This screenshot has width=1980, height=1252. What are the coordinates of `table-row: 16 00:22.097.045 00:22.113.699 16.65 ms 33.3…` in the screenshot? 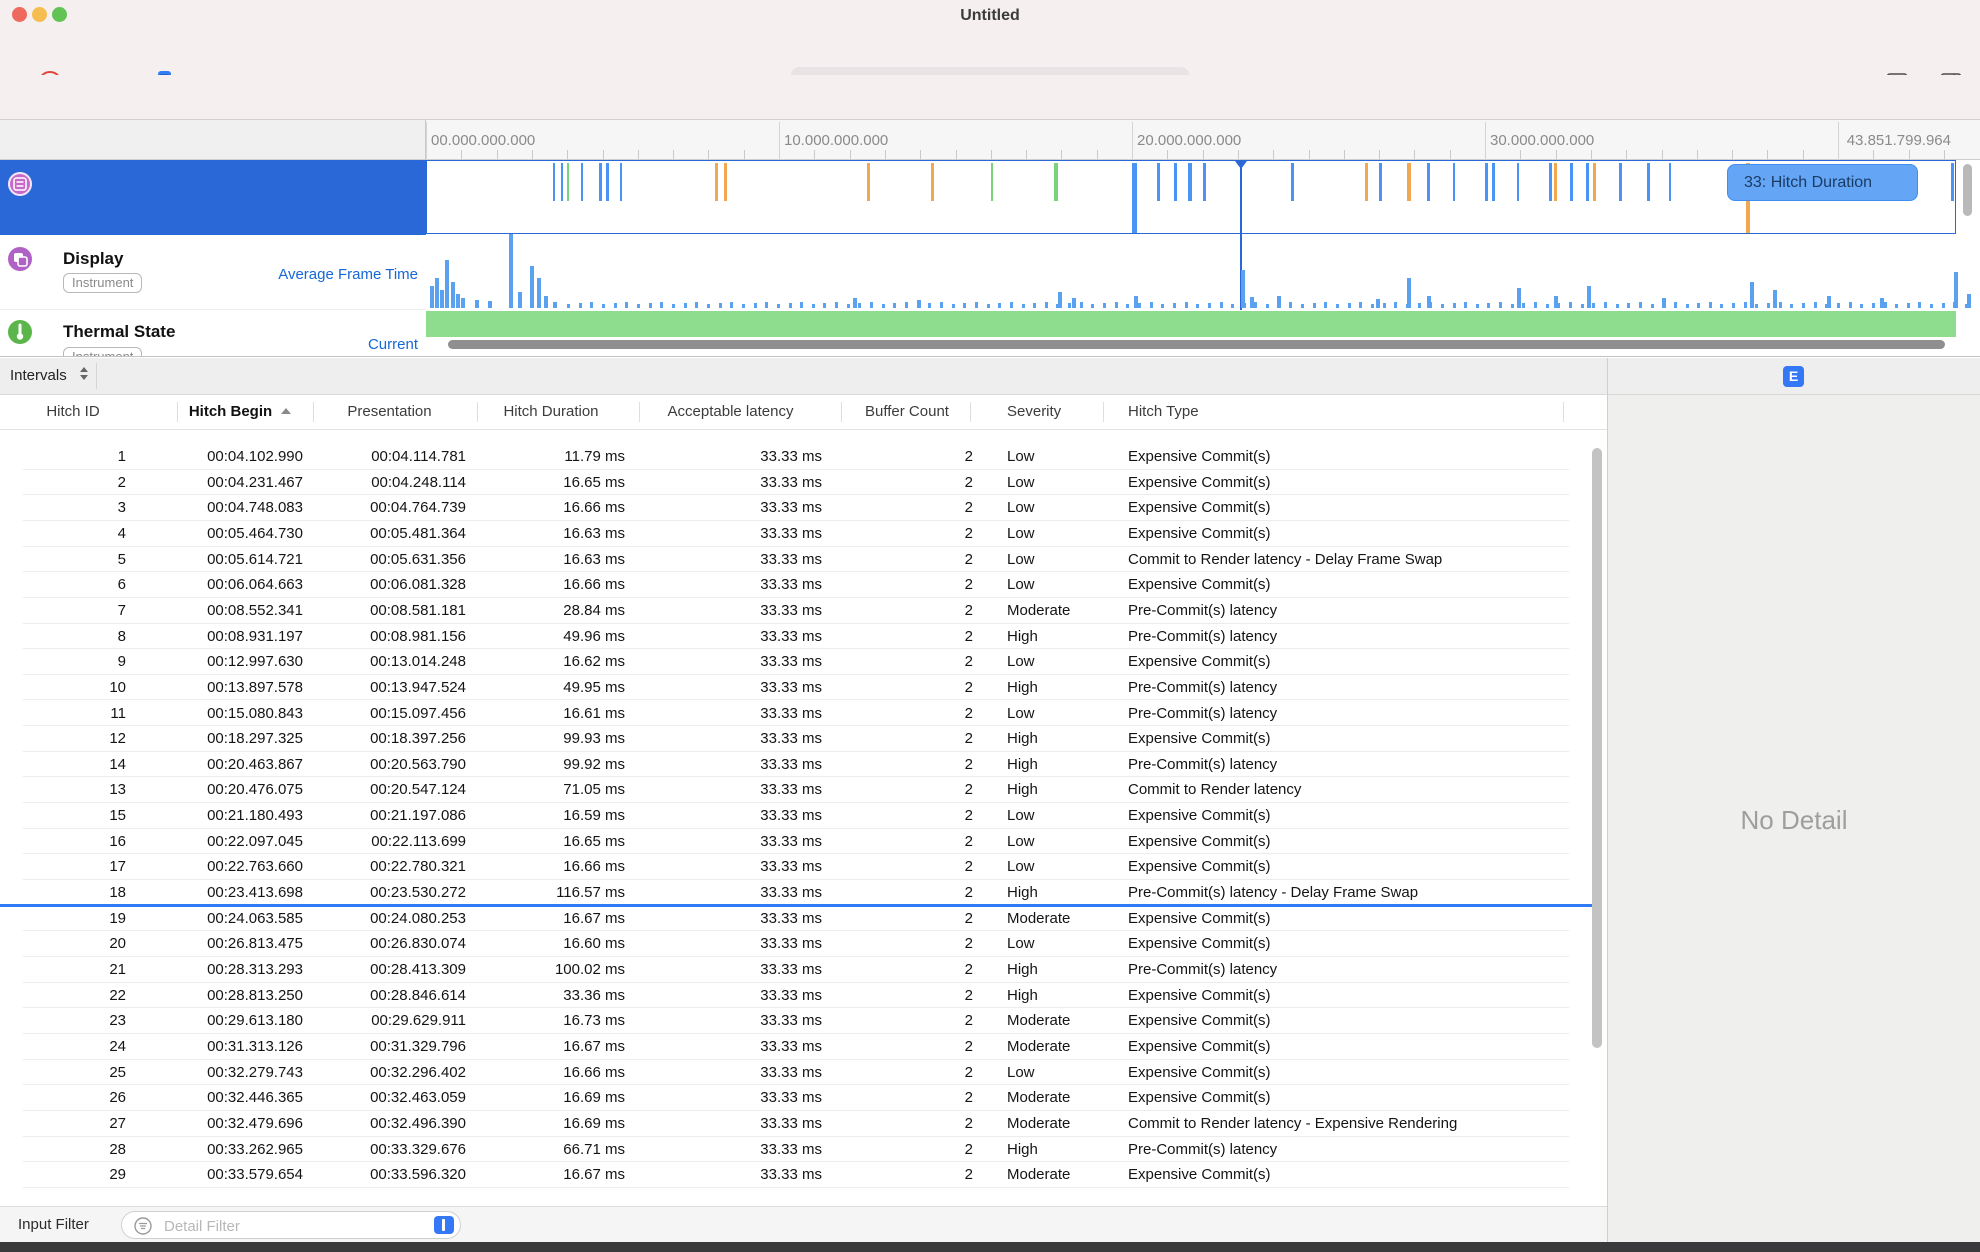 It's located at (796, 842).